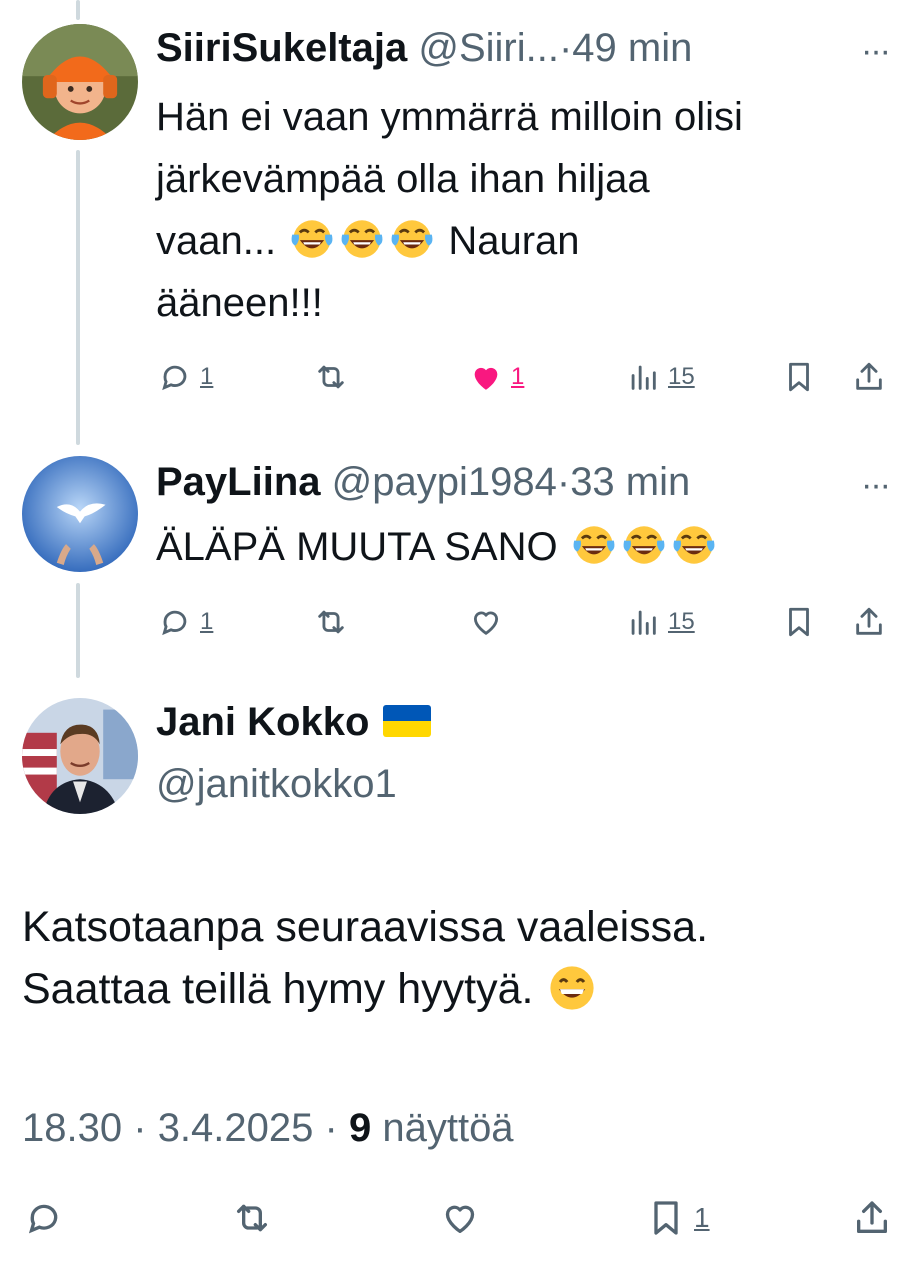 The height and width of the screenshot is (1280, 917). What do you see at coordinates (518, 376) in the screenshot?
I see `like-count: 1` at bounding box center [518, 376].